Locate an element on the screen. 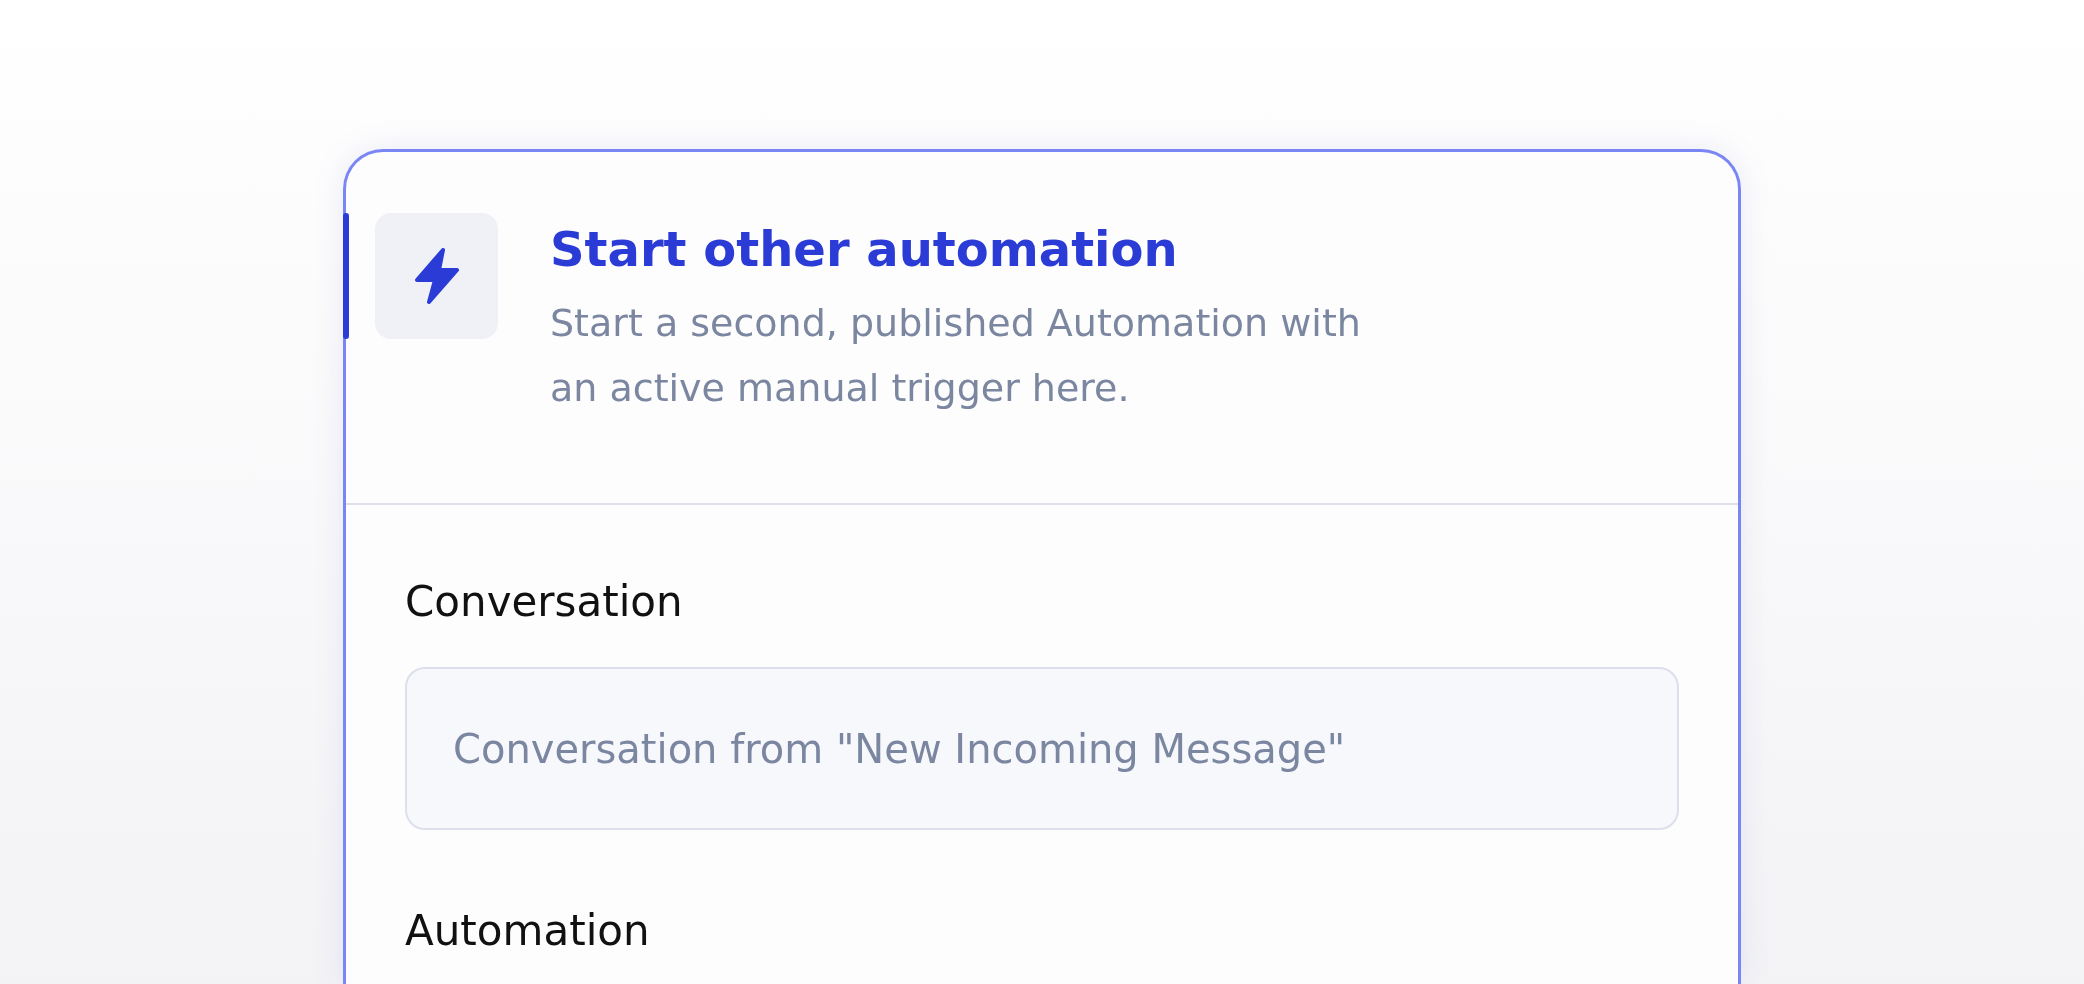  field-label: Conversation is located at coordinates (544, 602).